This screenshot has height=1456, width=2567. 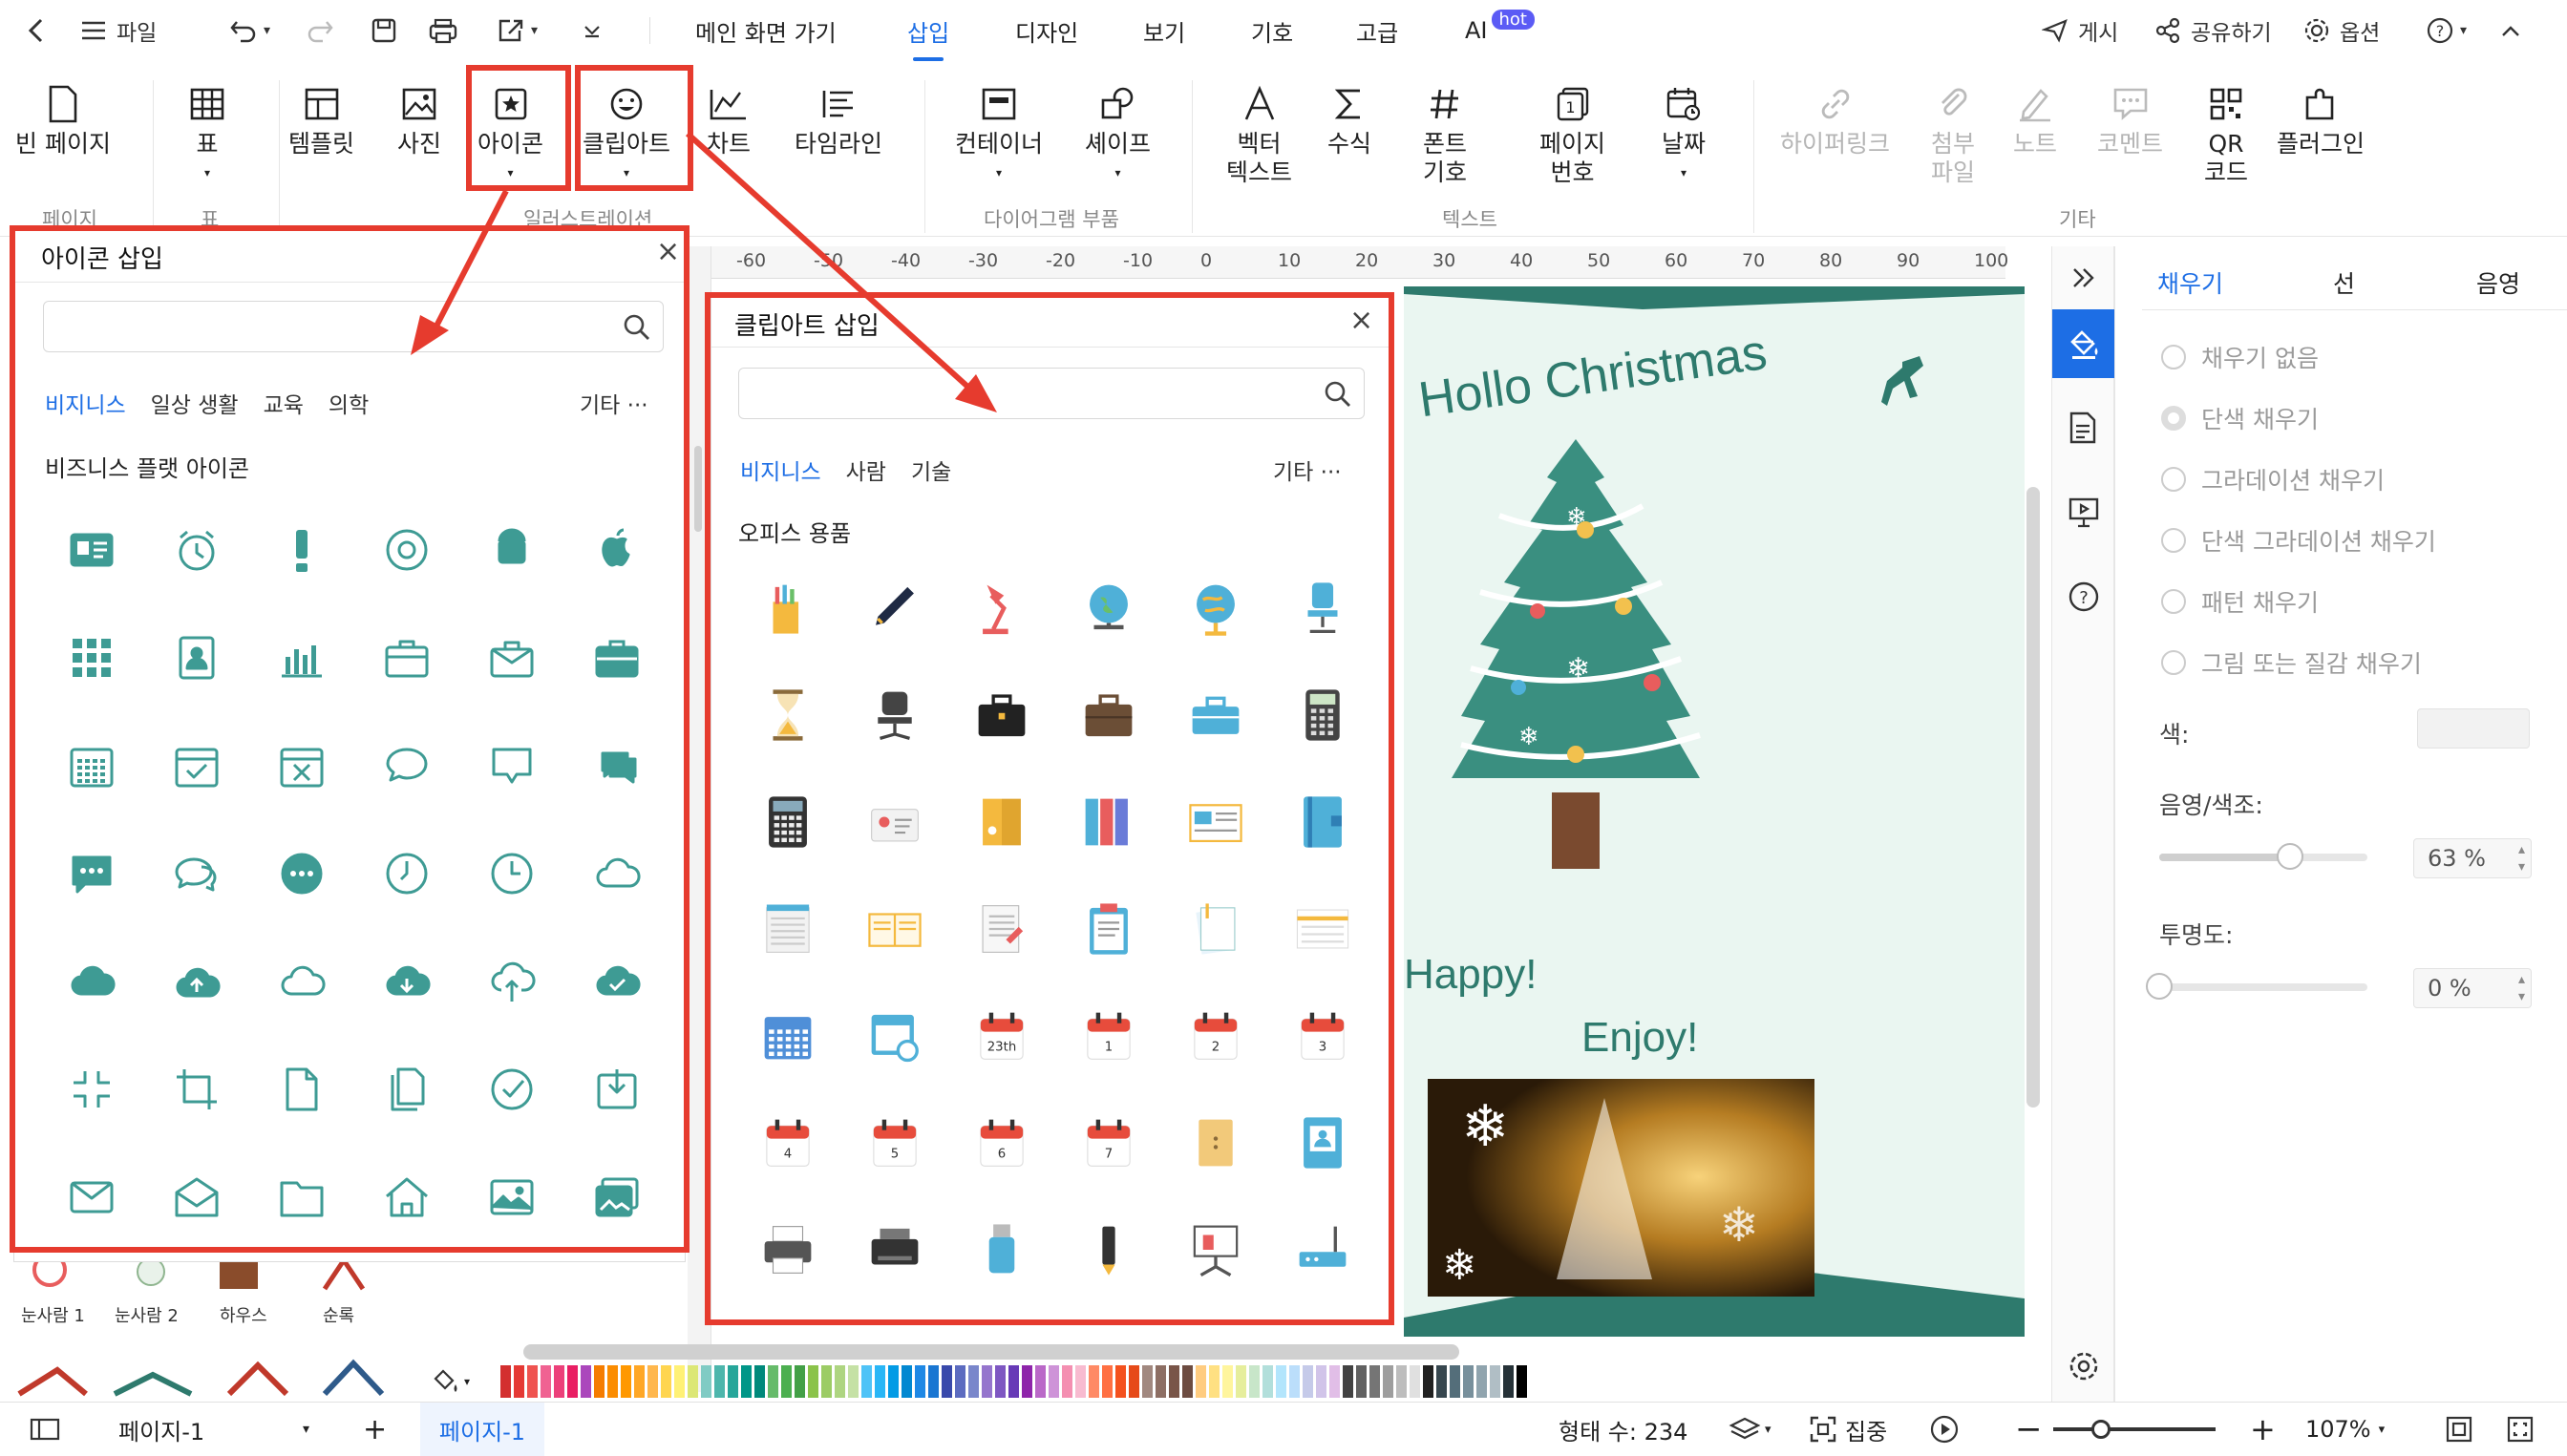 I want to click on library-item-snowman2: 눈사람 2, so click(x=147, y=1314).